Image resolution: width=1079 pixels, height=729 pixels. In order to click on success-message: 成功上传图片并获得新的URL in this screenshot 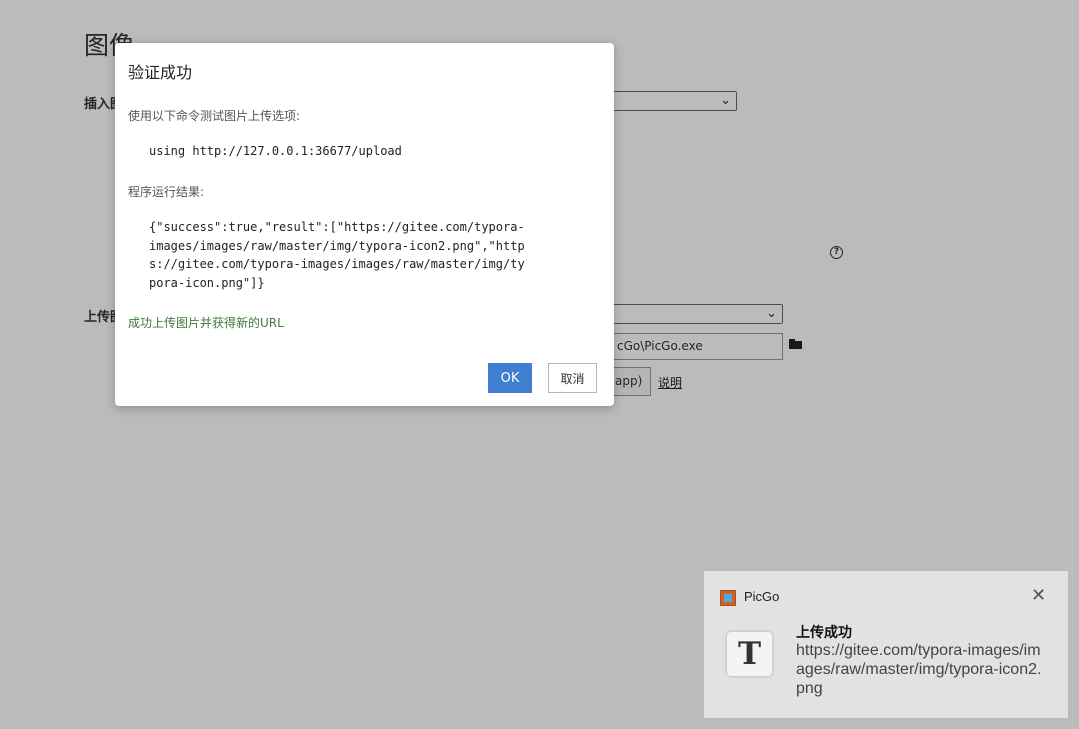, I will do `click(206, 323)`.